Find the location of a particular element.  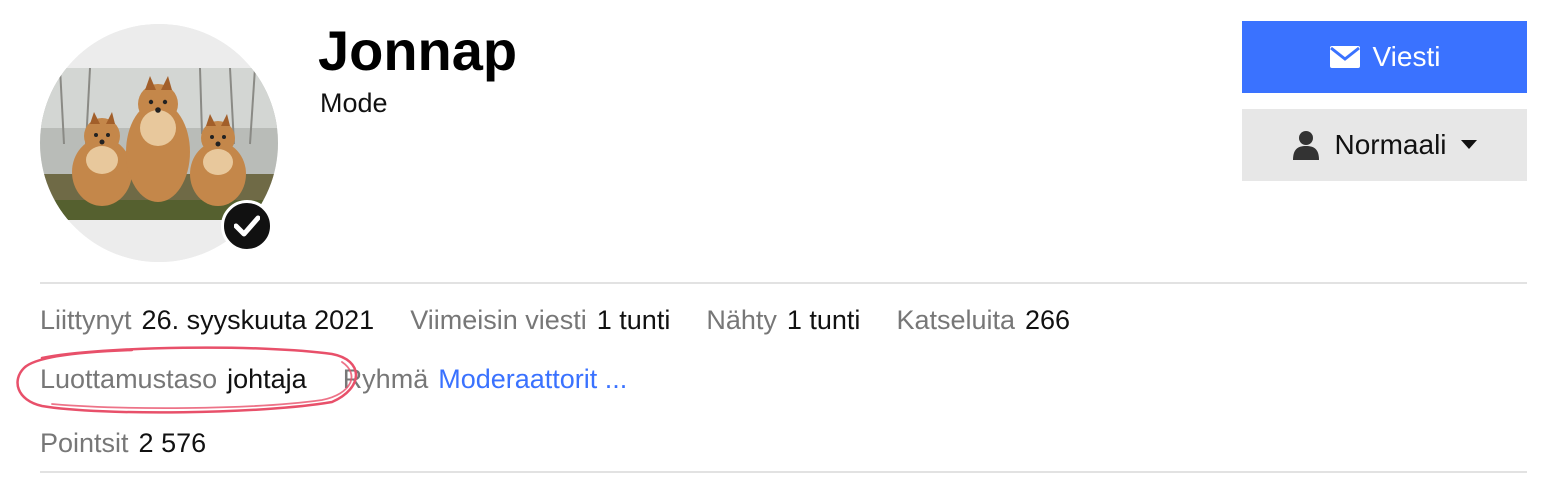

seen-label: Nähty is located at coordinates (741, 320).